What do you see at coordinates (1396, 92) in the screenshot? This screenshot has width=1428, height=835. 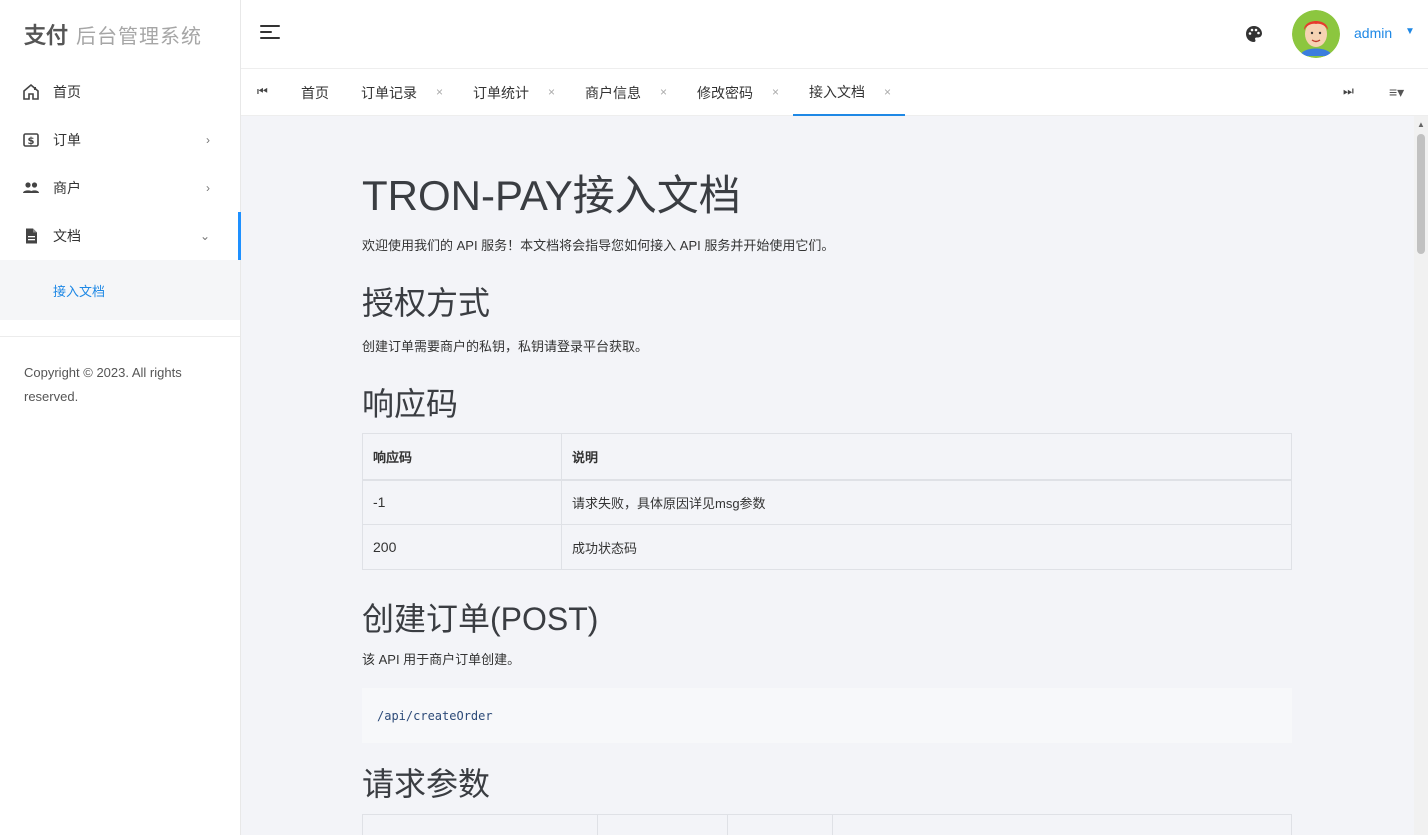 I see `tab-menu-icon: ≡▾` at bounding box center [1396, 92].